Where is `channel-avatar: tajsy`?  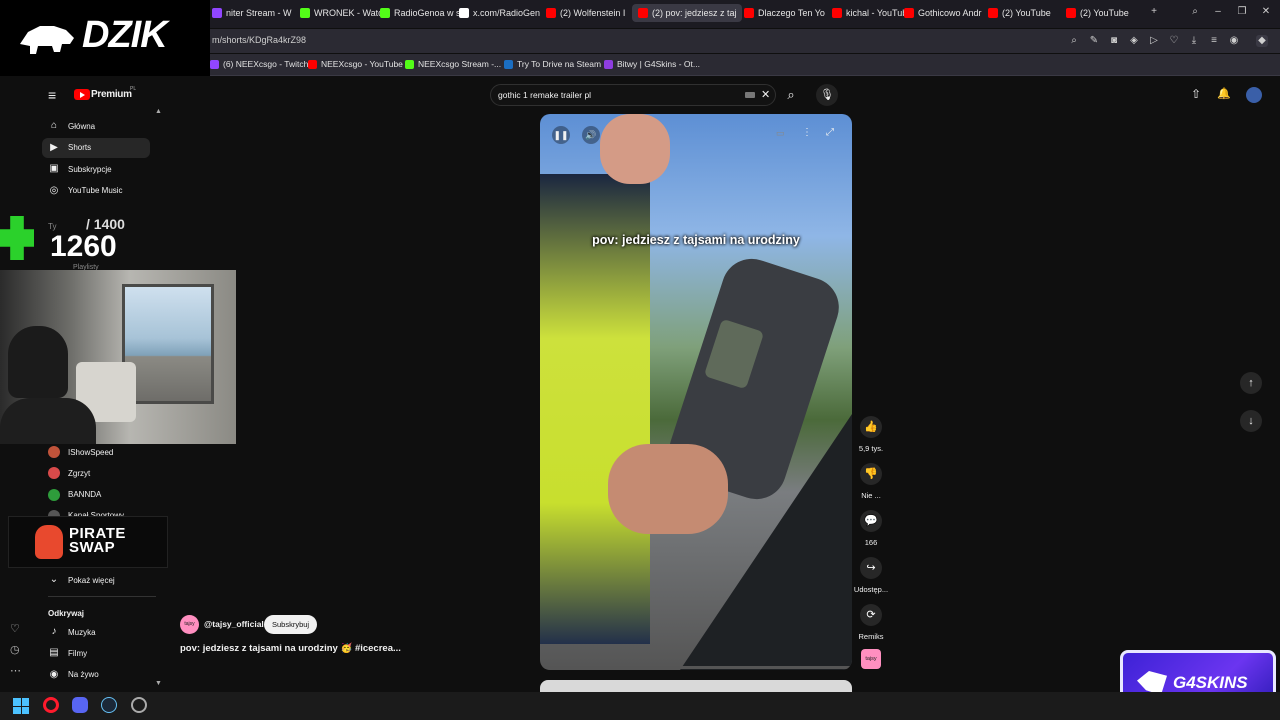 channel-avatar: tajsy is located at coordinates (189, 624).